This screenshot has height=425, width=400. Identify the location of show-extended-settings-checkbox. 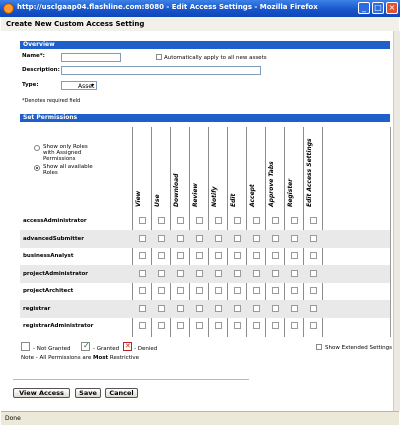
(319, 347).